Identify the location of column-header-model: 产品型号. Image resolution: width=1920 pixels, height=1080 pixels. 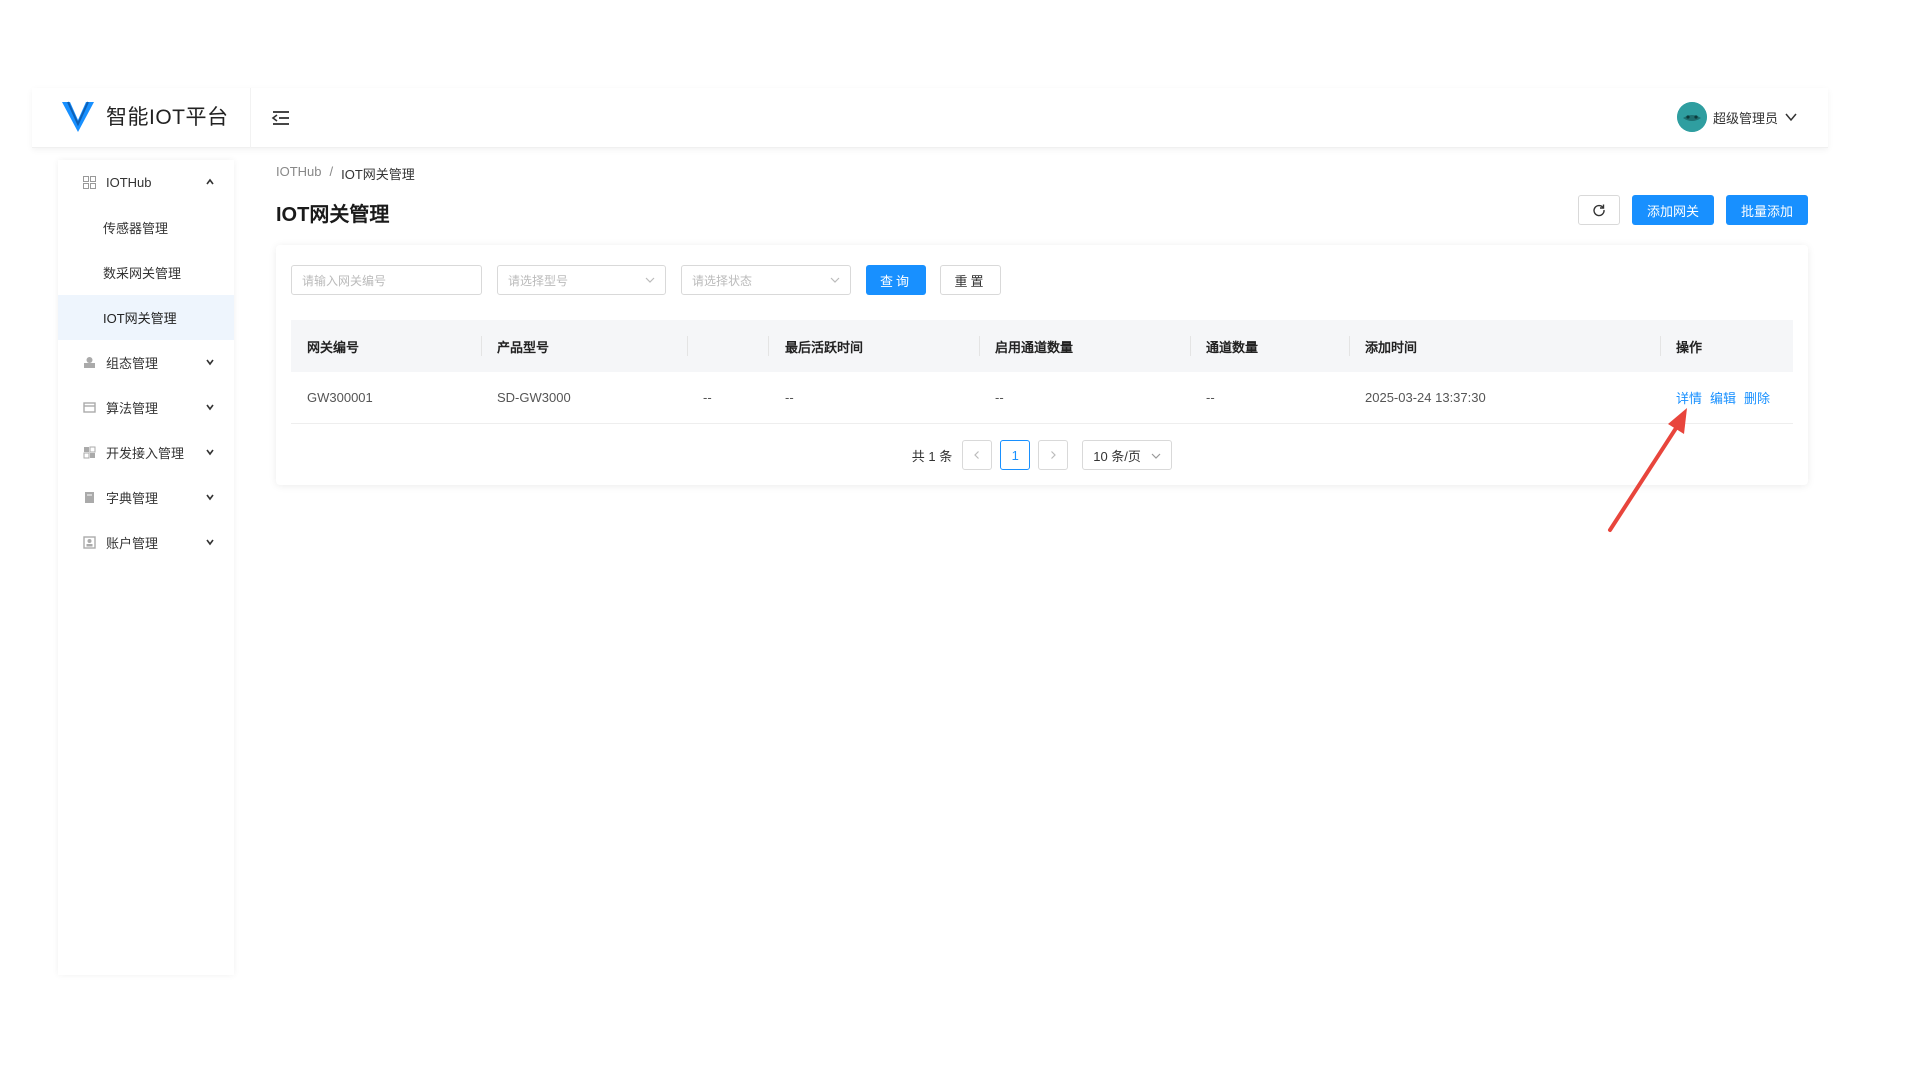
(523, 347).